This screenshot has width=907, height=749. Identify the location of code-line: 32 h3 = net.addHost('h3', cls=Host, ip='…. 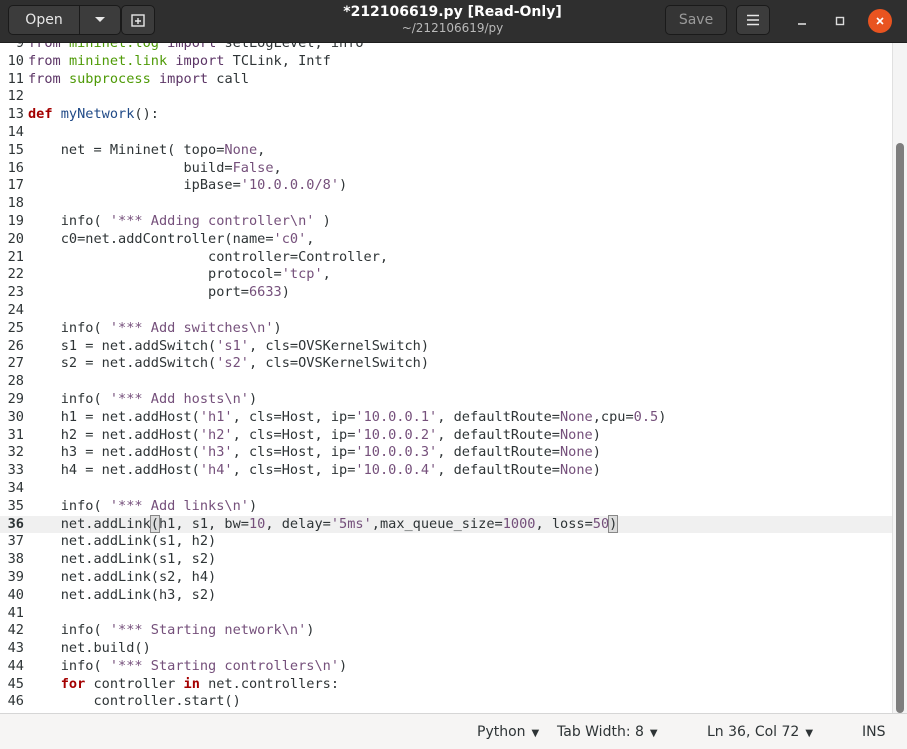
(446, 453).